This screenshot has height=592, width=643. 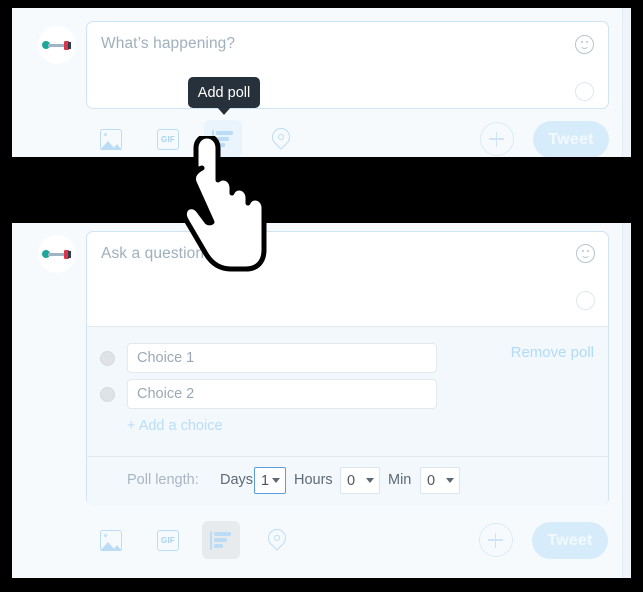 What do you see at coordinates (347, 456) in the screenshot?
I see `poll-length-divider` at bounding box center [347, 456].